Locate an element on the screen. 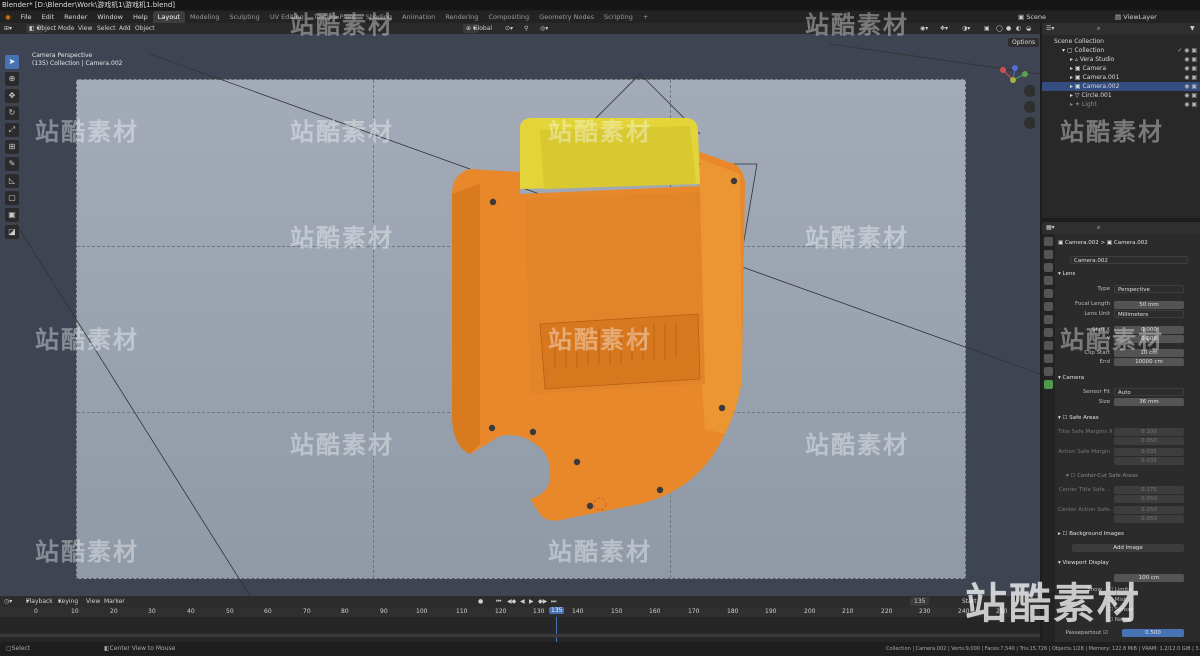 The width and height of the screenshot is (1200, 656). menu-playback: Playback ▾ is located at coordinates (39, 601).